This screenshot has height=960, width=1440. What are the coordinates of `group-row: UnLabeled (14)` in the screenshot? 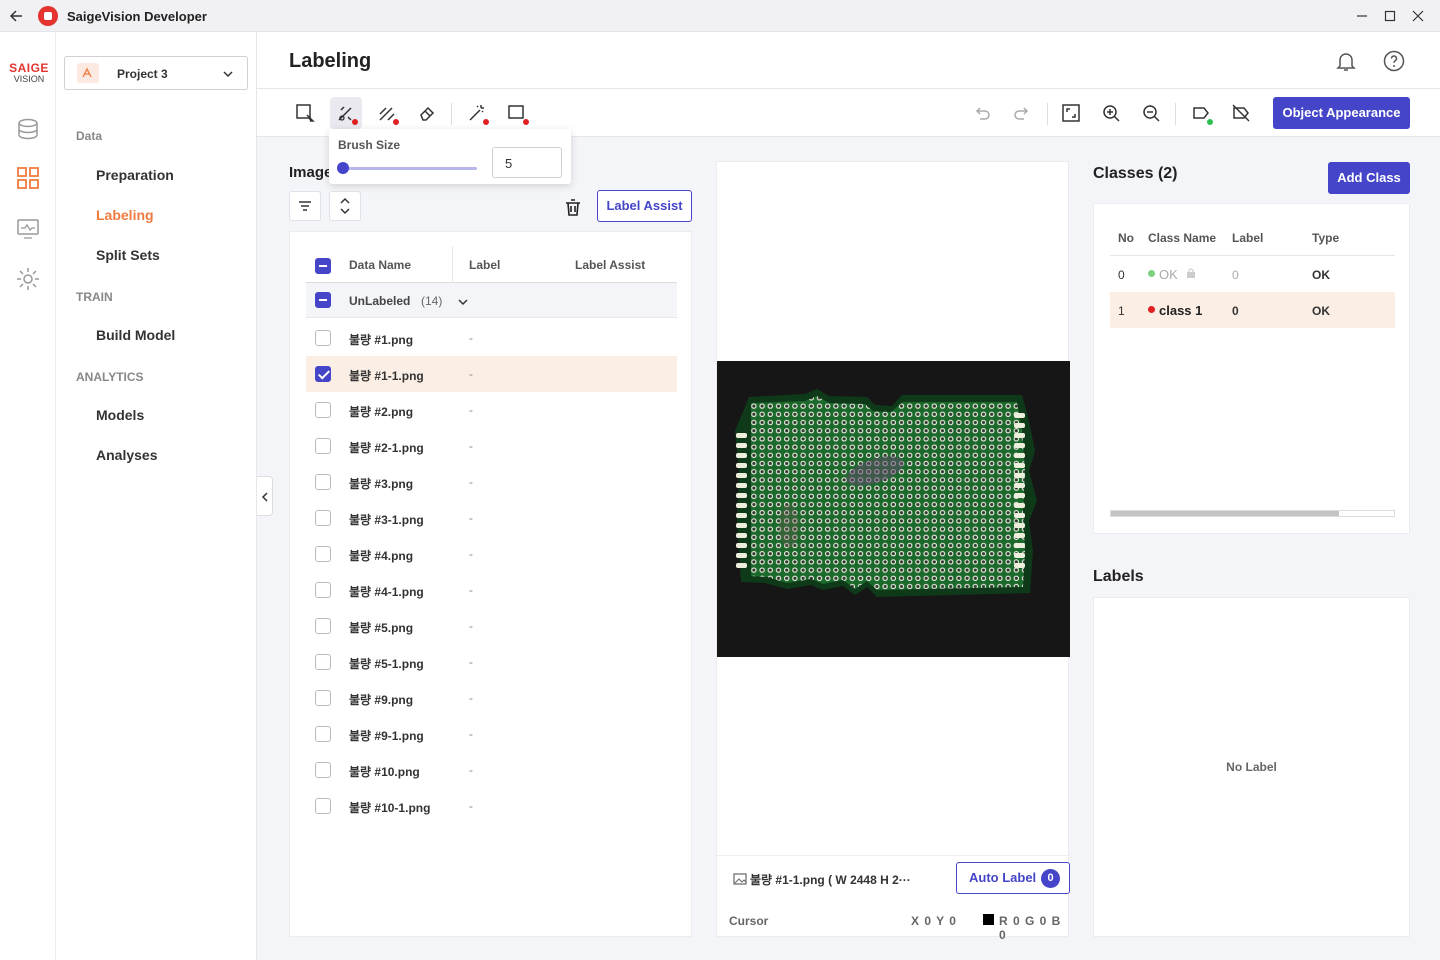 It's located at (491, 300).